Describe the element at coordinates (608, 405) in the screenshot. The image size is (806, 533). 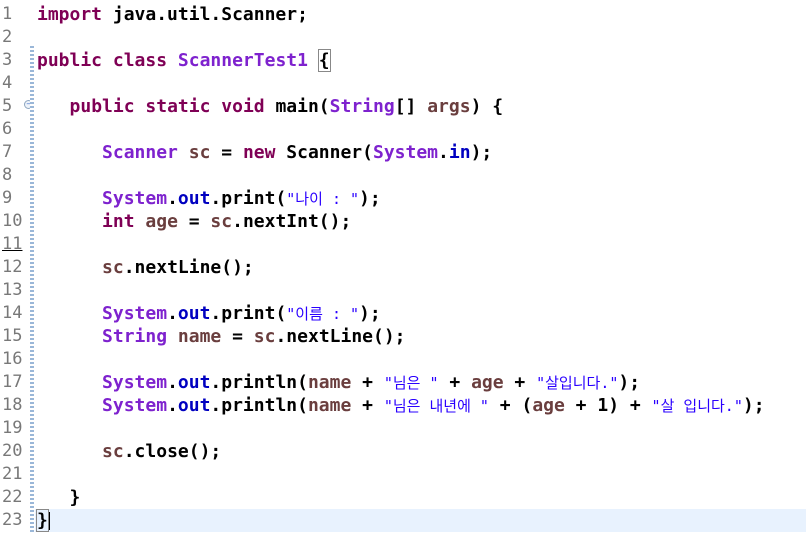
I see `code-text: + 1) +` at that location.